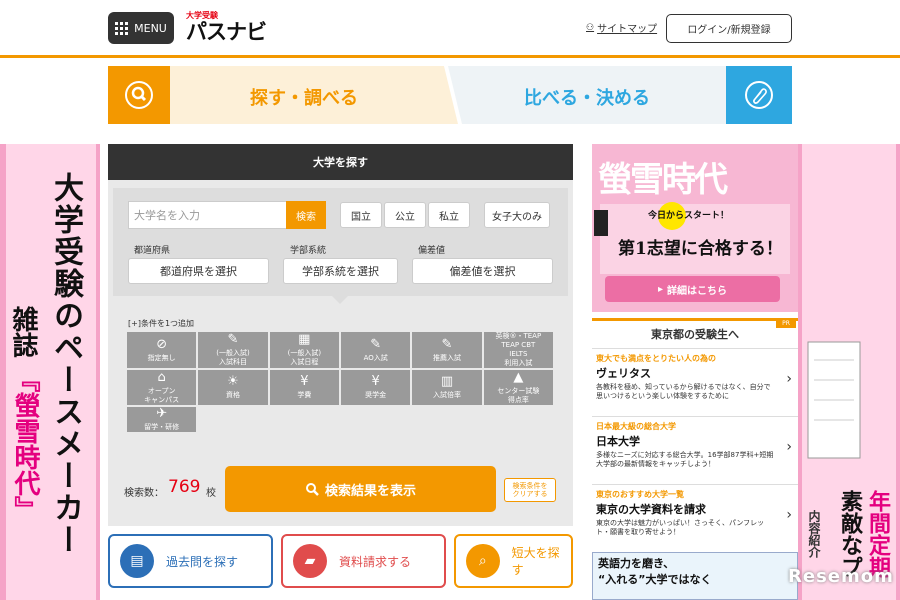  I want to click on english-ad-line2: “入れる”大学ではなく, so click(655, 579).